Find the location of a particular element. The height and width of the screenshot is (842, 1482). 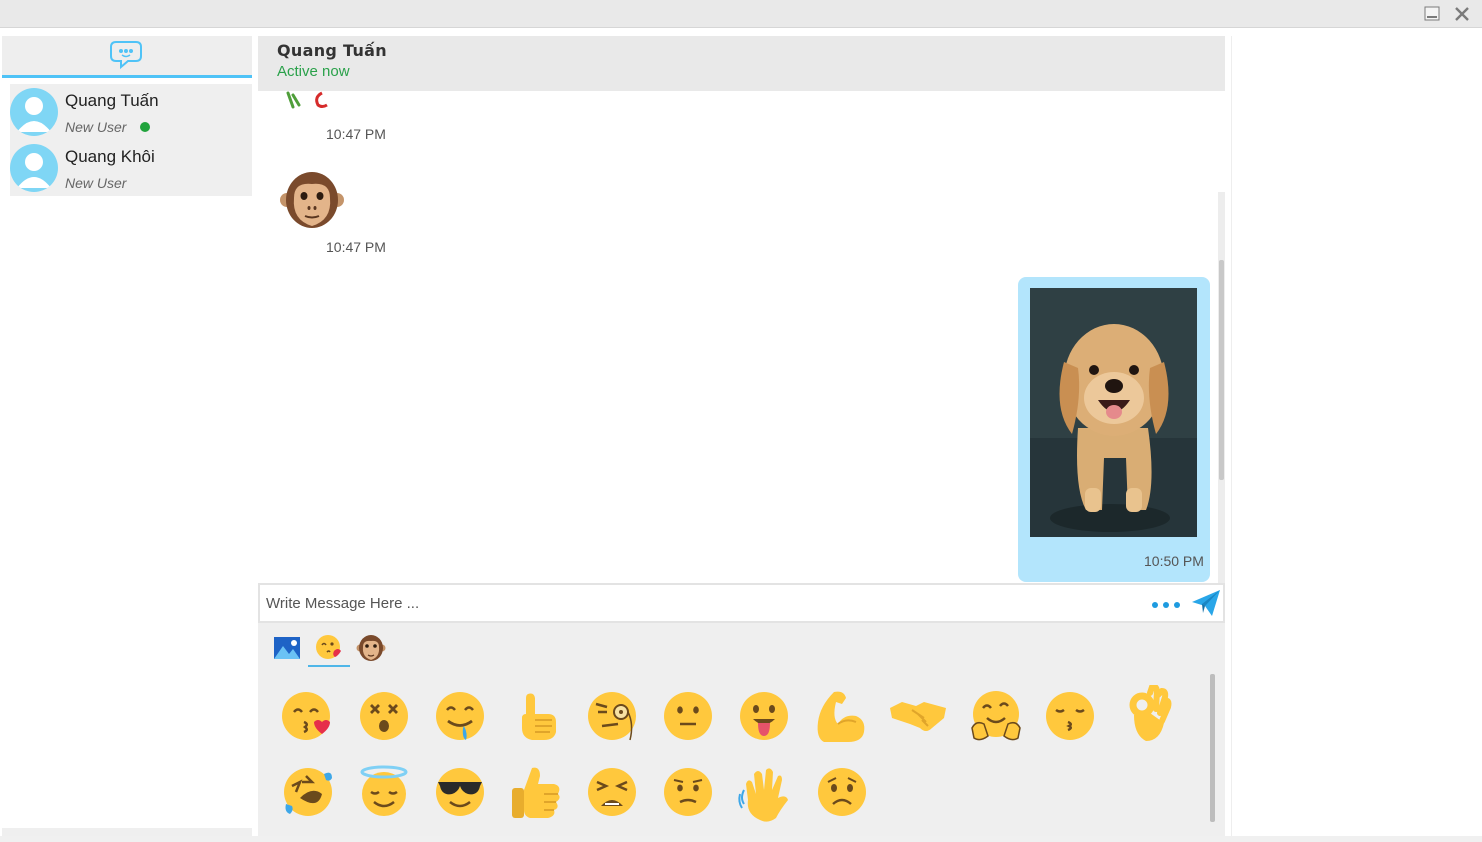

close-icon is located at coordinates (1462, 14).